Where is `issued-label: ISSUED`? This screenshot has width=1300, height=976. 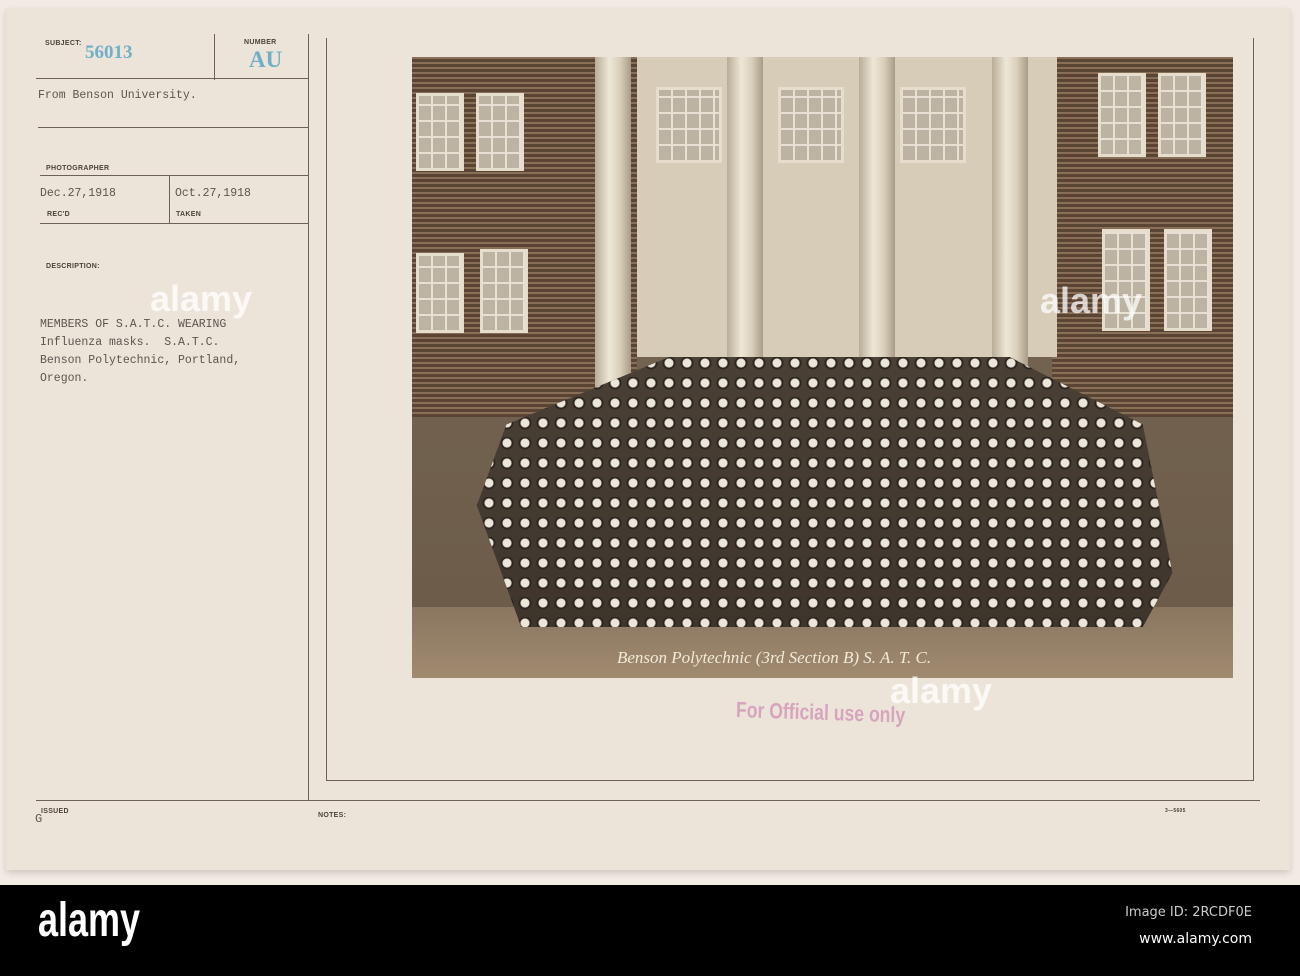
issued-label: ISSUED is located at coordinates (55, 811).